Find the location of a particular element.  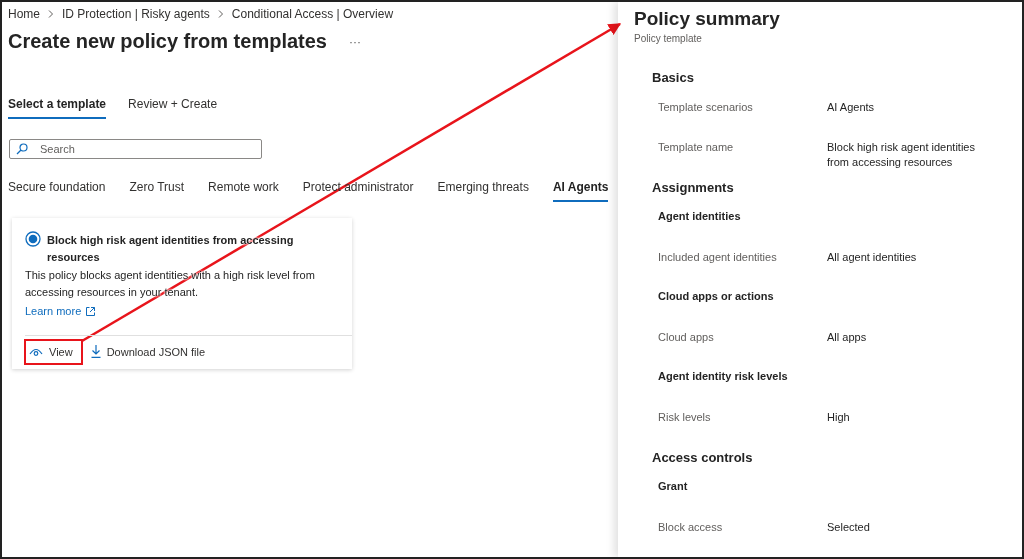

tab: Protect administrator is located at coordinates (358, 189).